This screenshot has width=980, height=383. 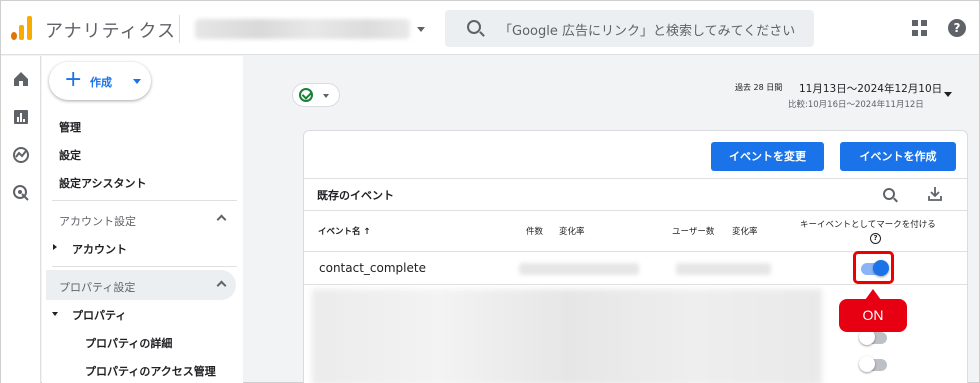 I want to click on search-input: 「Google 広告にリンク」と検索してみてください, so click(x=629, y=28).